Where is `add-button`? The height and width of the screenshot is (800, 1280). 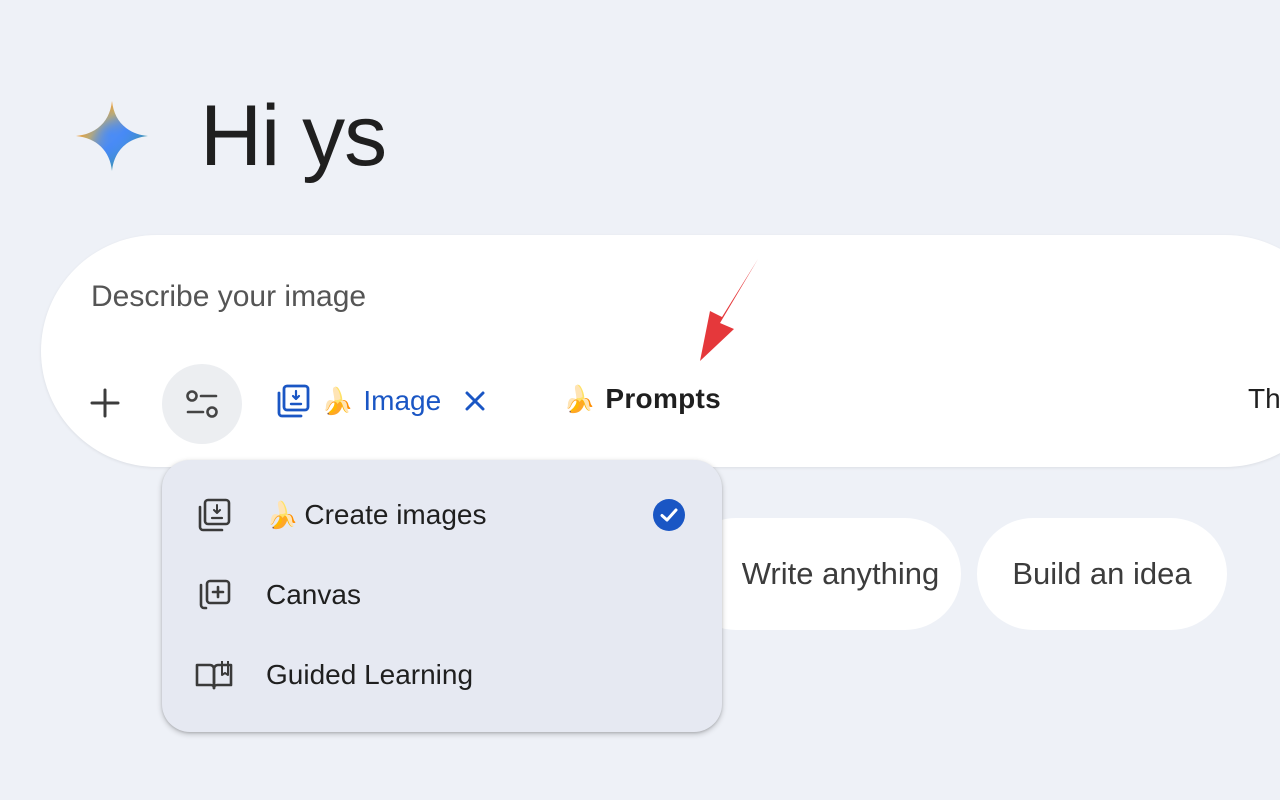 add-button is located at coordinates (105, 403).